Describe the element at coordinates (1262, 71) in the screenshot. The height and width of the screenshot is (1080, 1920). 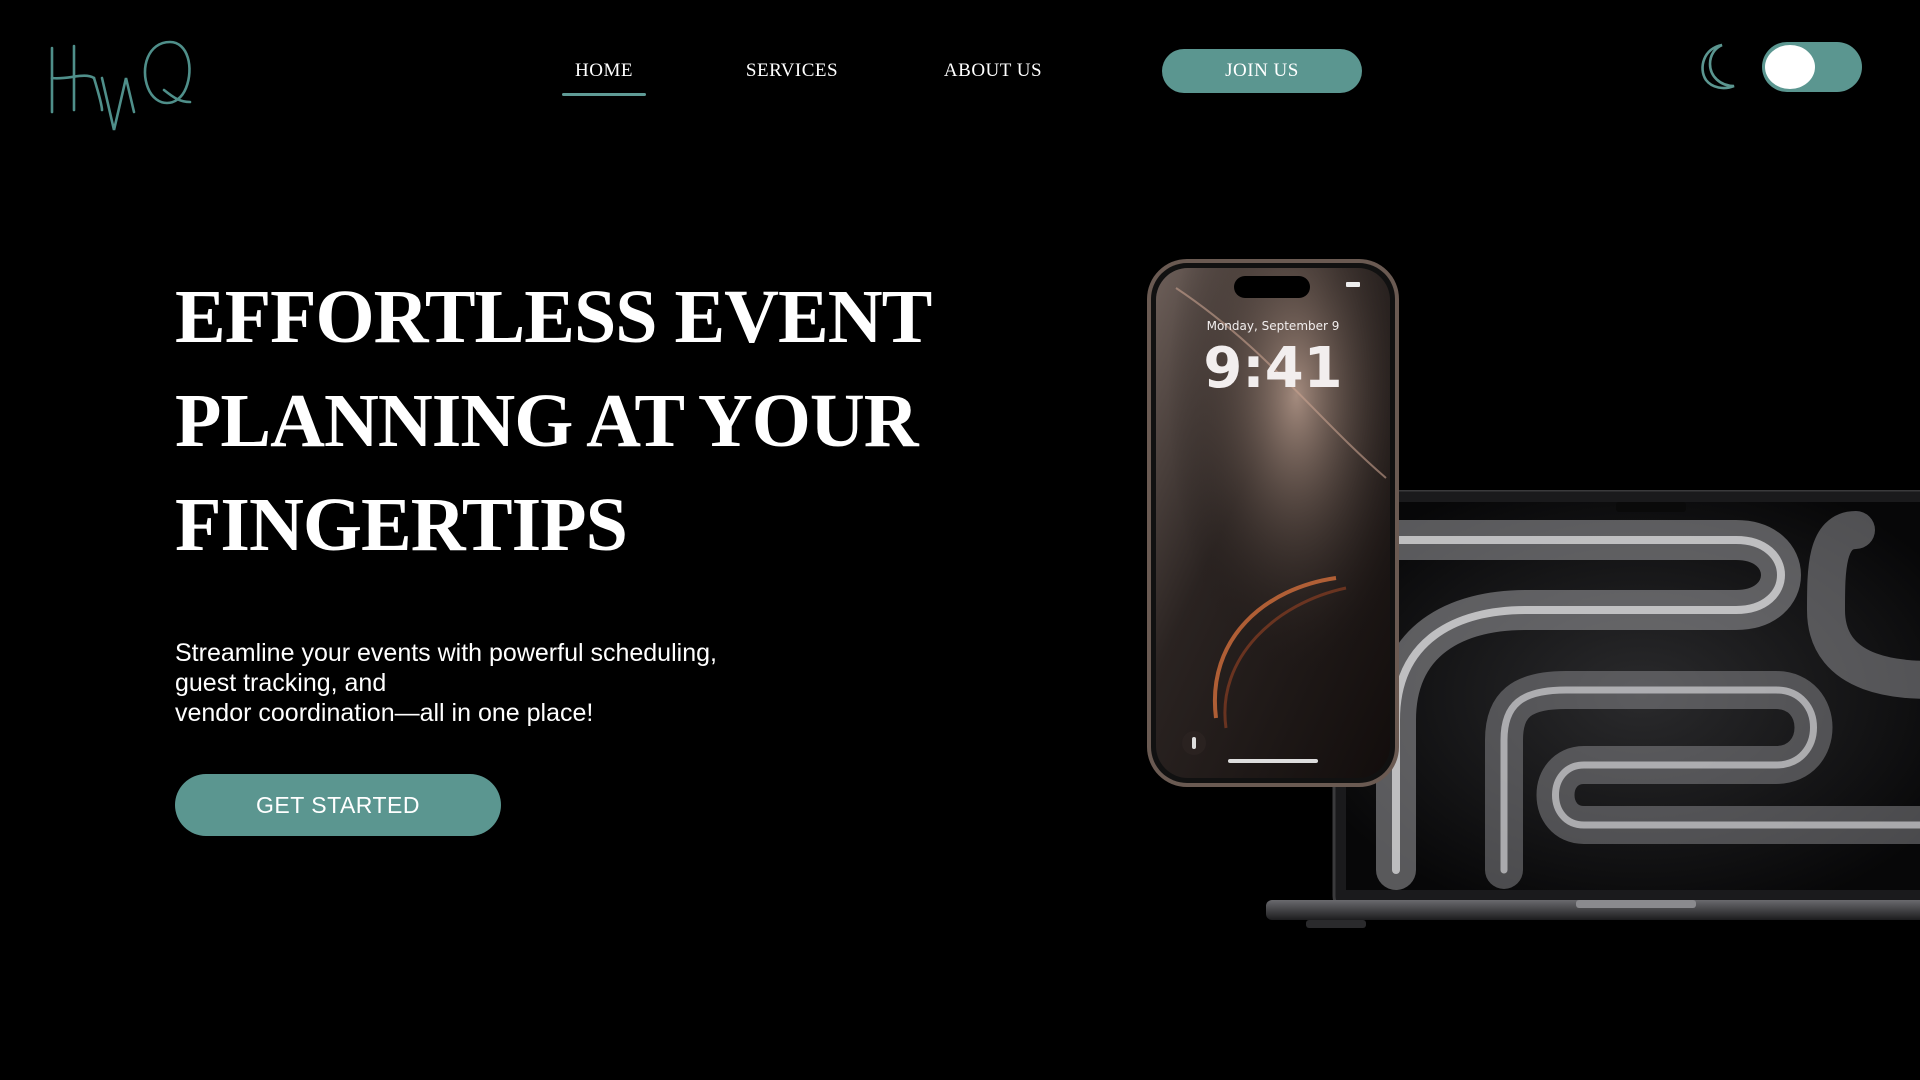
I see `join-us-button: JOIN US` at that location.